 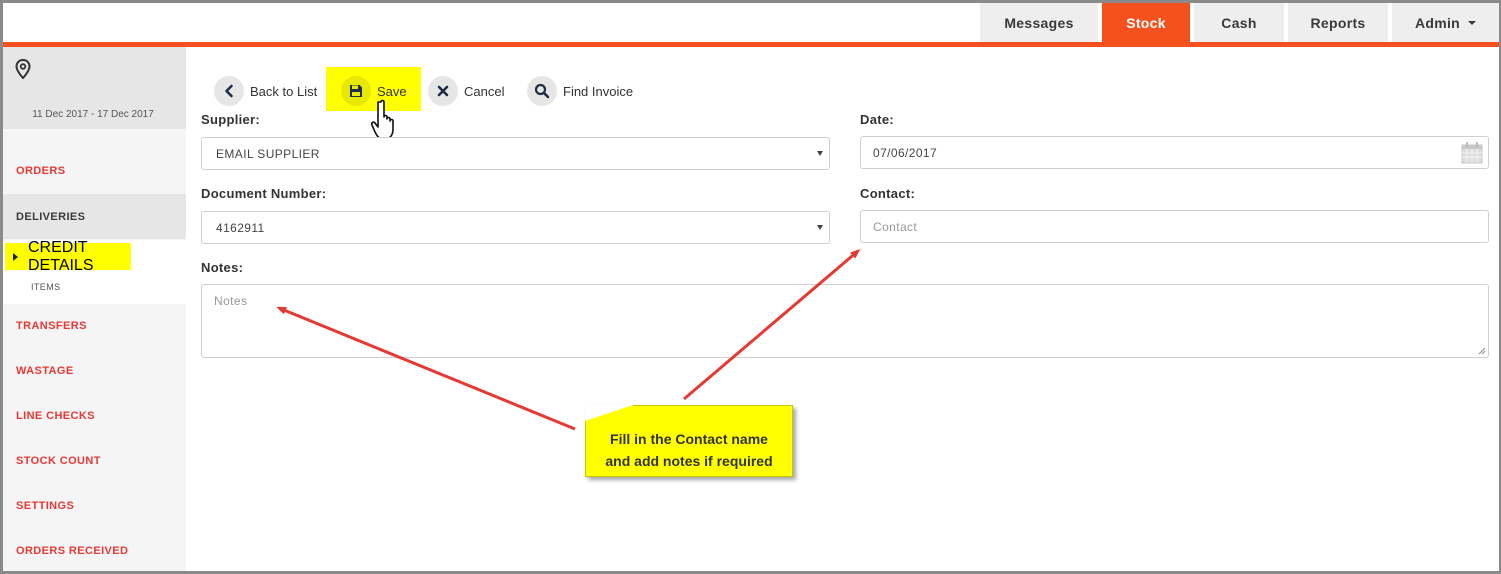 I want to click on arrow-to-contact, so click(x=772, y=325).